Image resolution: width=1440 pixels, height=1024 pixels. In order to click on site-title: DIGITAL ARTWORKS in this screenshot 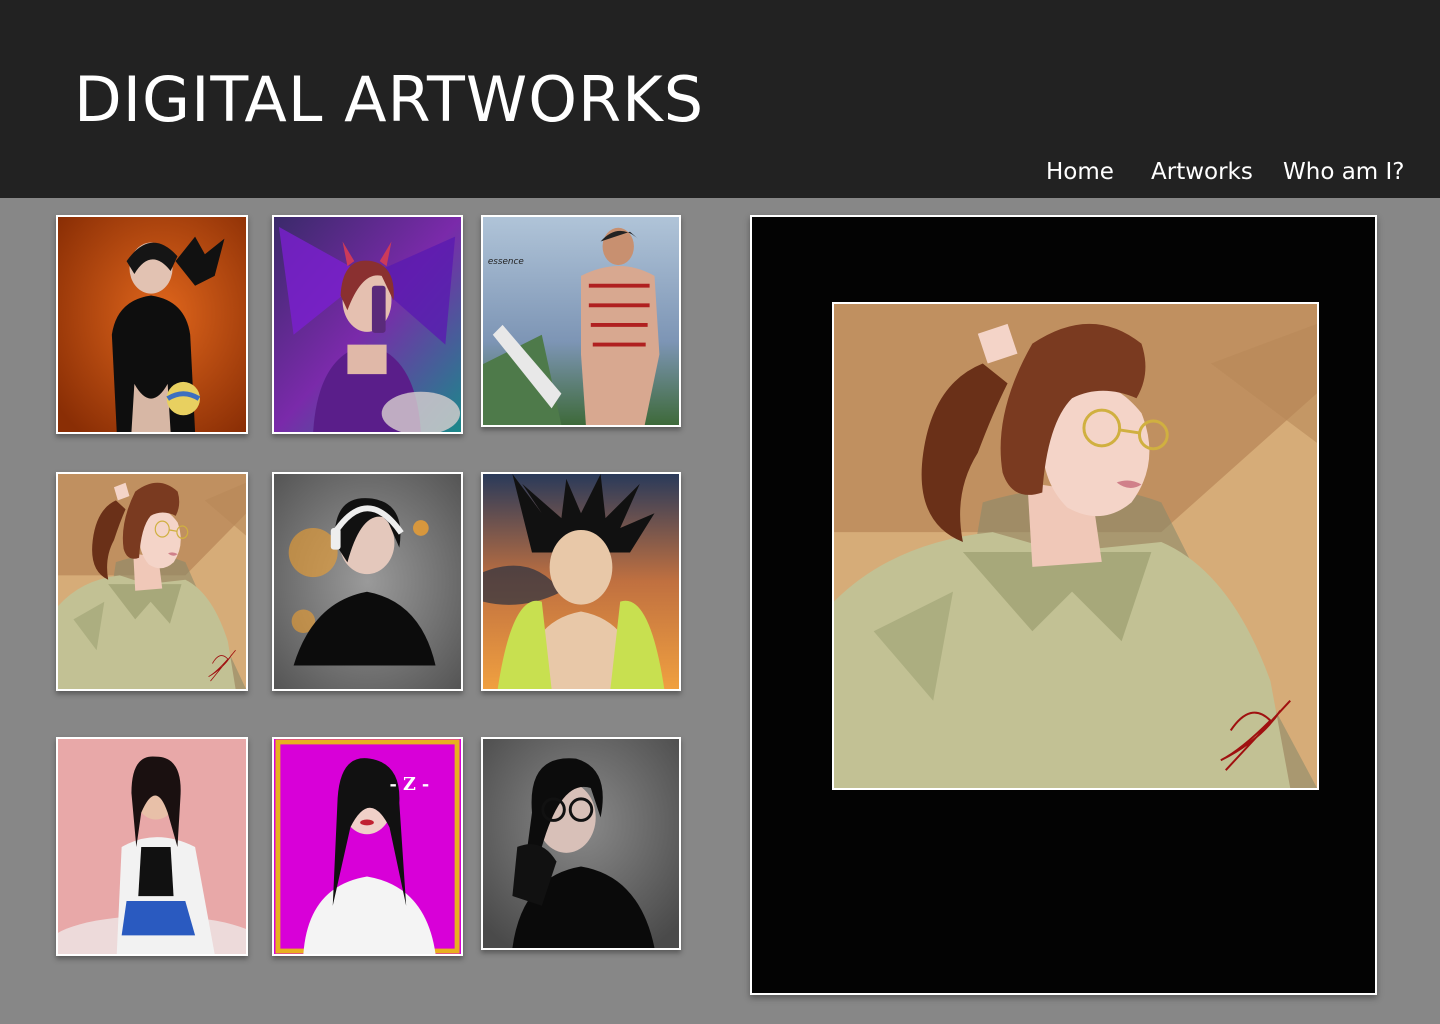, I will do `click(389, 99)`.